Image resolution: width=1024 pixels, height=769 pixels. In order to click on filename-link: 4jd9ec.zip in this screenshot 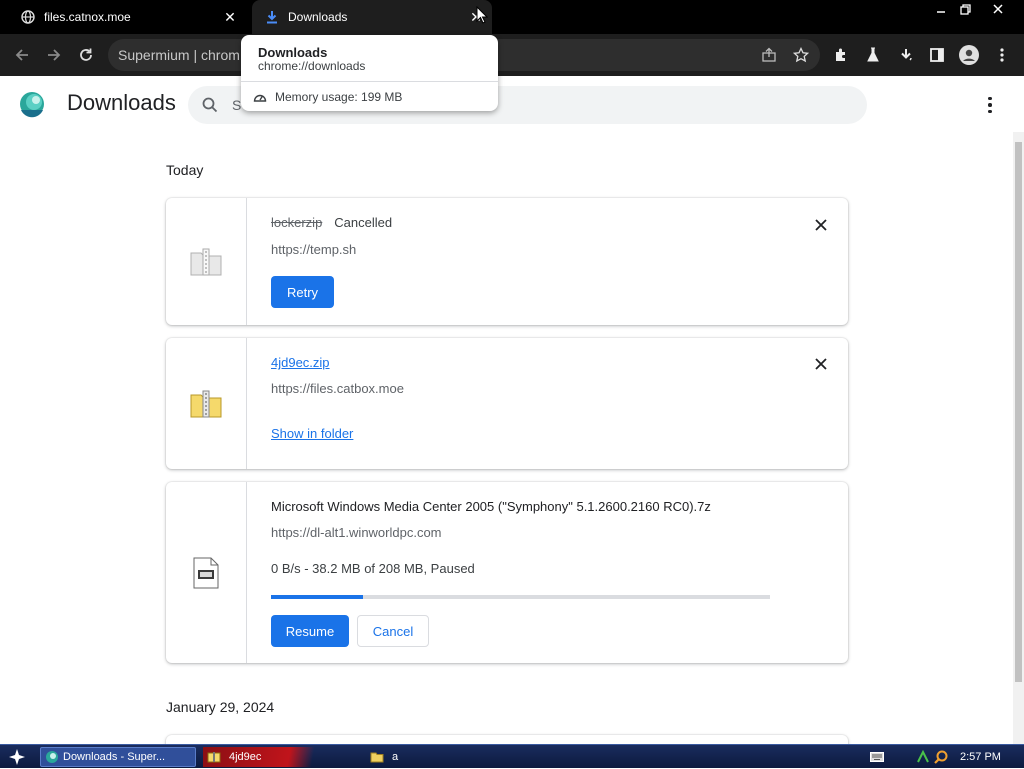, I will do `click(300, 362)`.